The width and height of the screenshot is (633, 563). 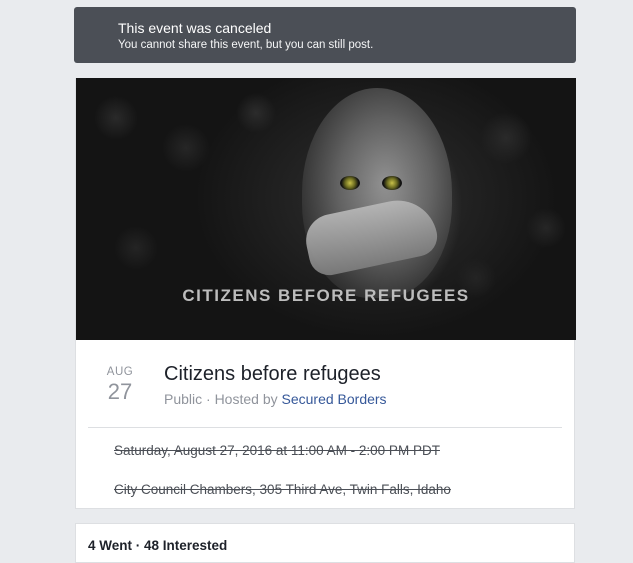 I want to click on event-title: Citizens before refugees, so click(x=272, y=374).